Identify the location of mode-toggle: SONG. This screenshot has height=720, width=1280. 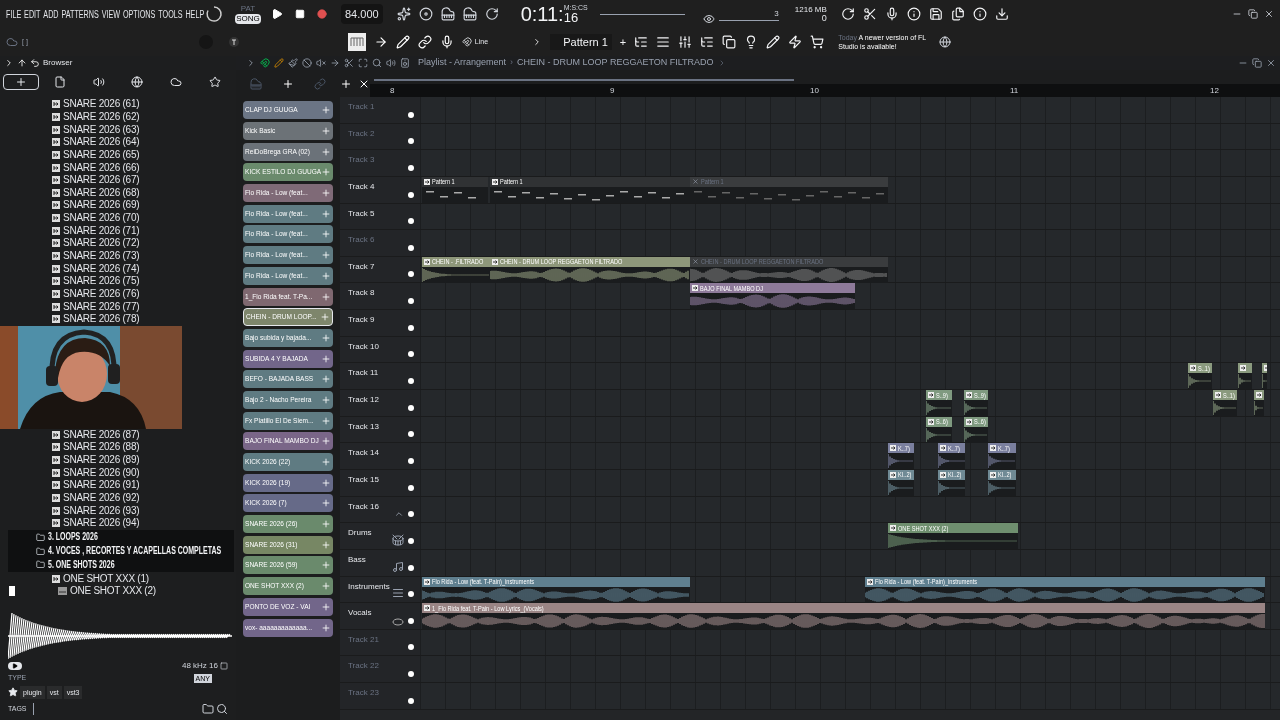
(248, 19).